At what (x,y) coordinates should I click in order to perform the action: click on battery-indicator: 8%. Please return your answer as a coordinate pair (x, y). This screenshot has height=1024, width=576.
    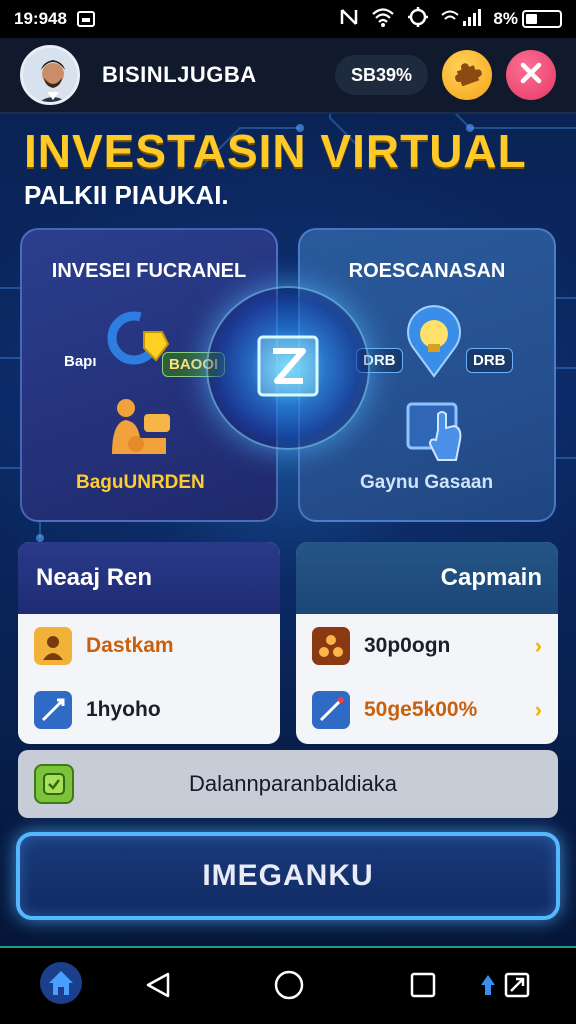
    Looking at the image, I should click on (527, 19).